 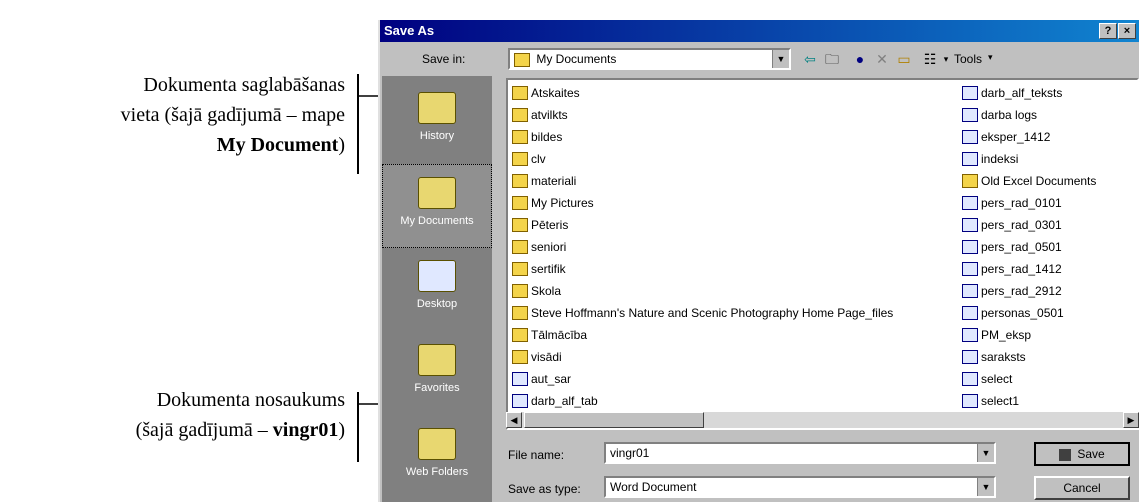 I want to click on tools-menu: Tools, so click(x=968, y=59).